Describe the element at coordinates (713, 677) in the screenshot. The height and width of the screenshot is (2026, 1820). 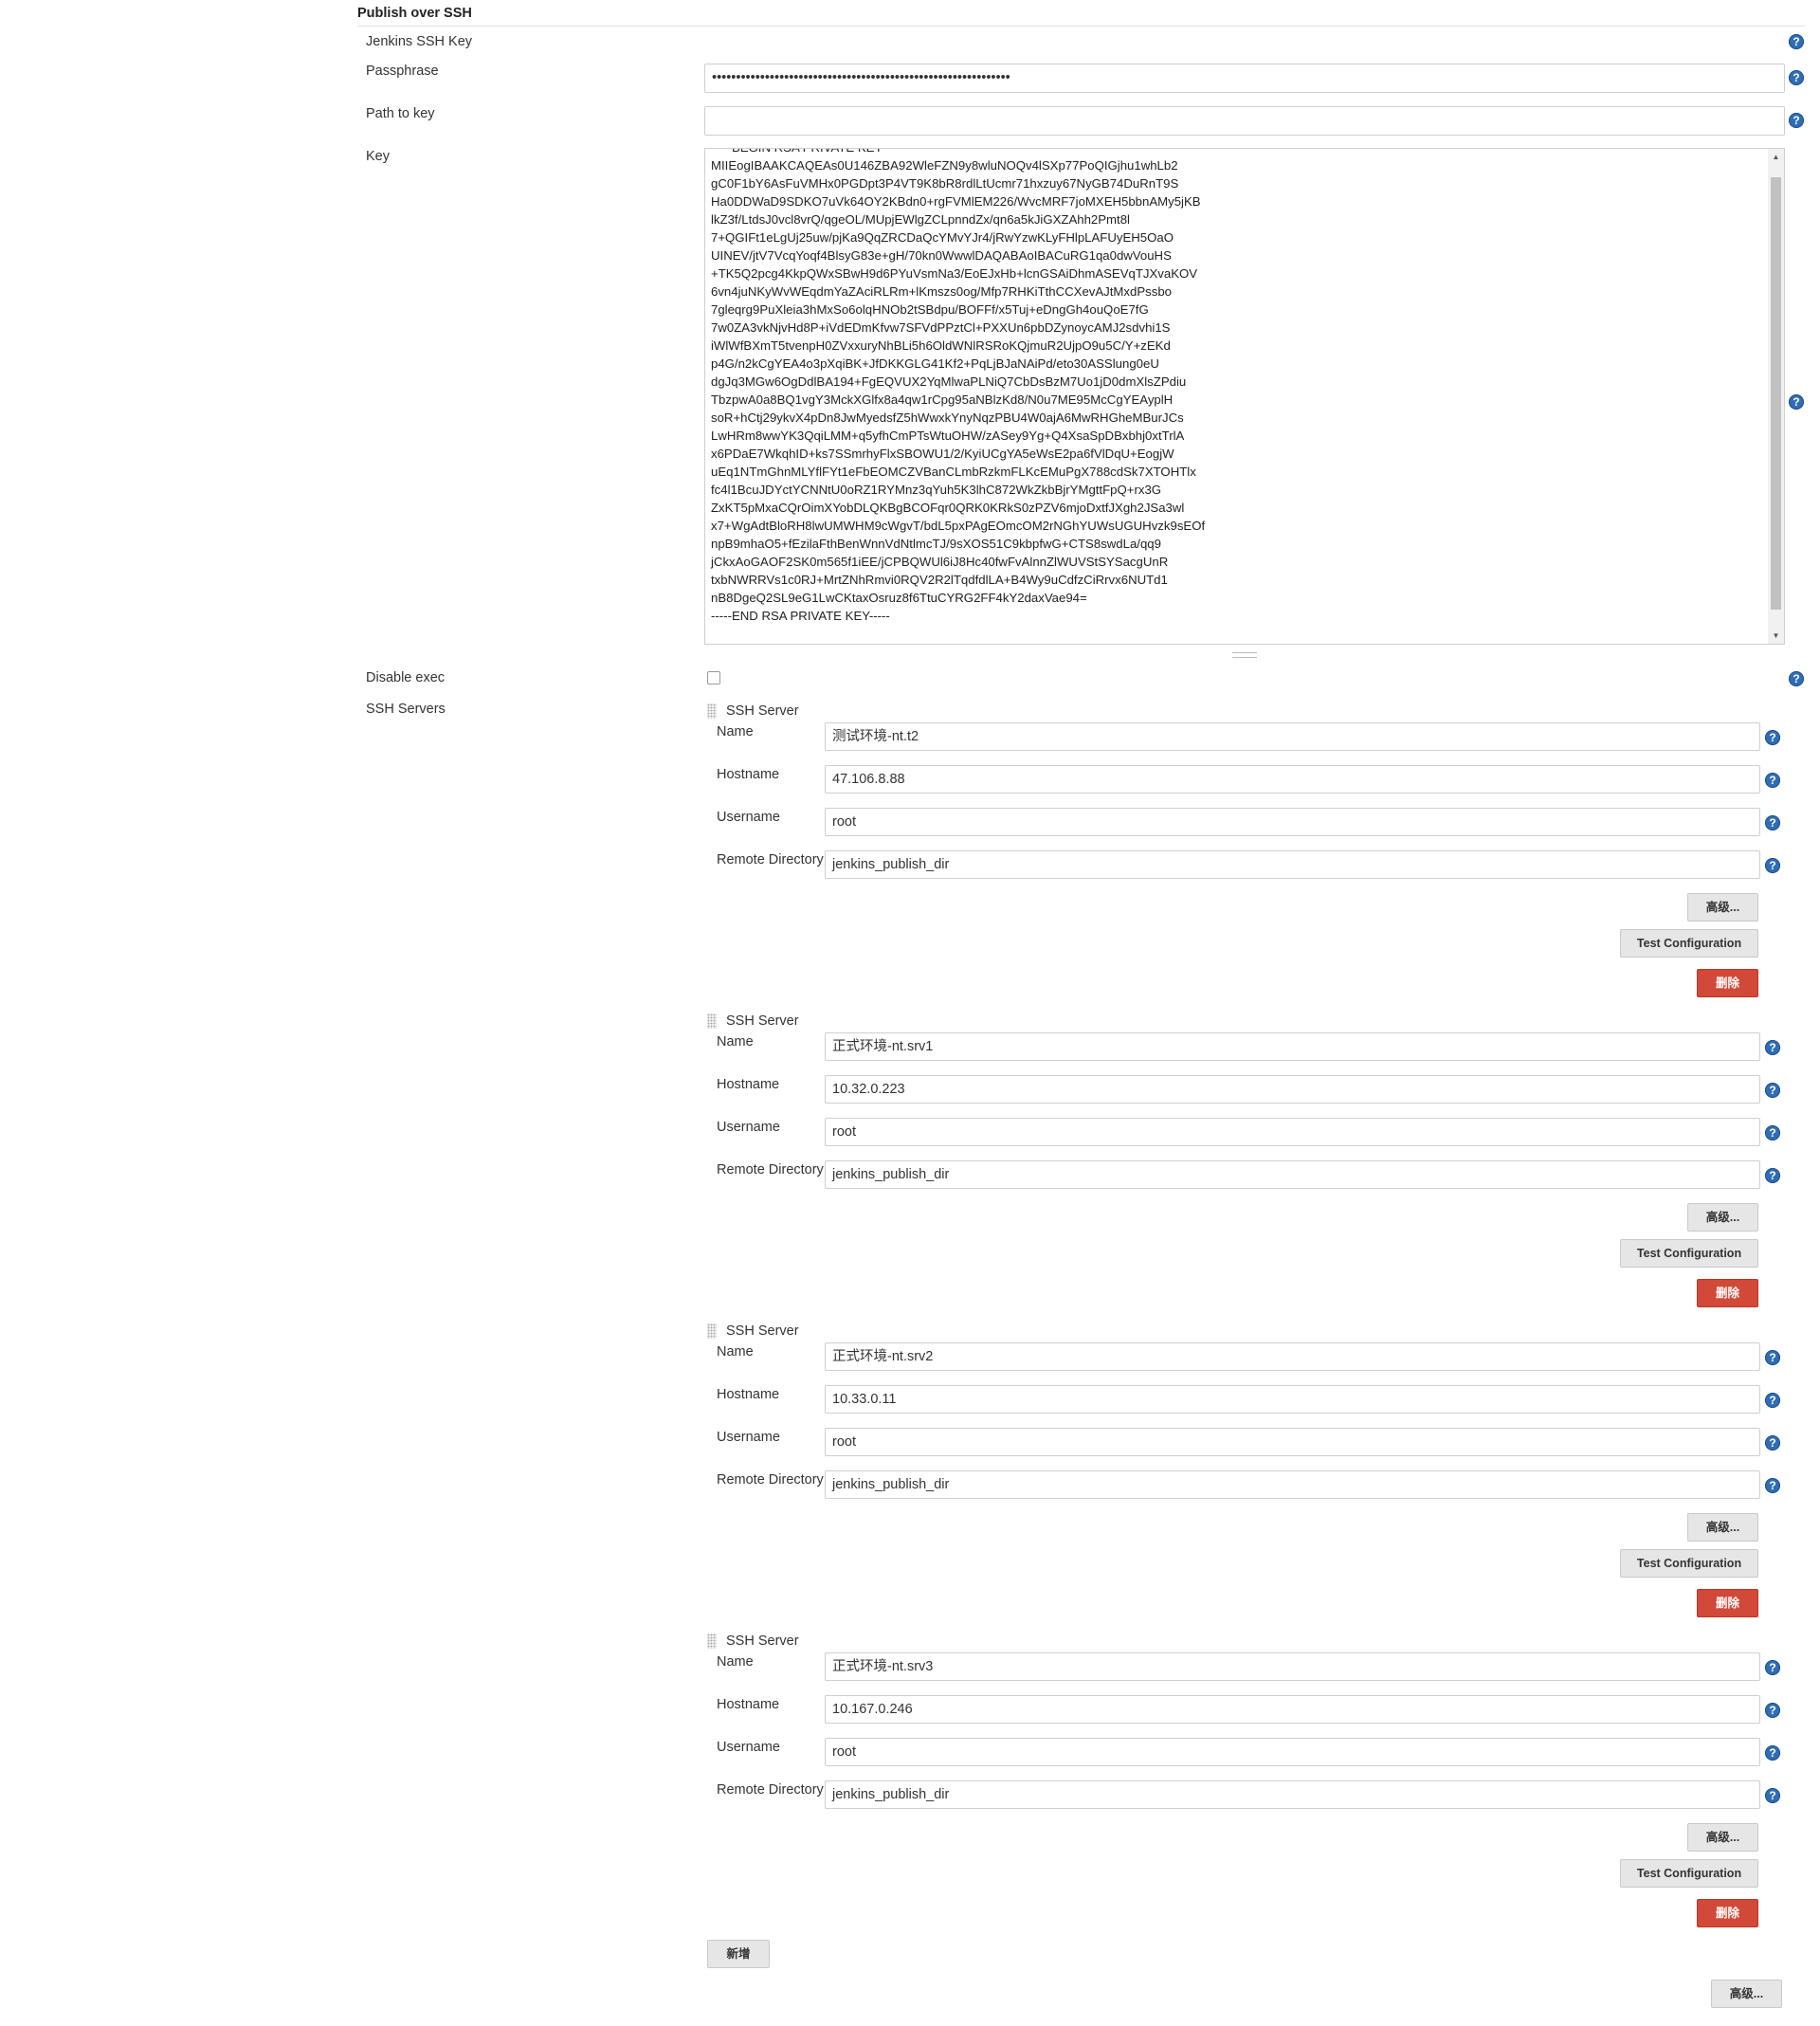
I see `disable-exec-checkbox` at that location.